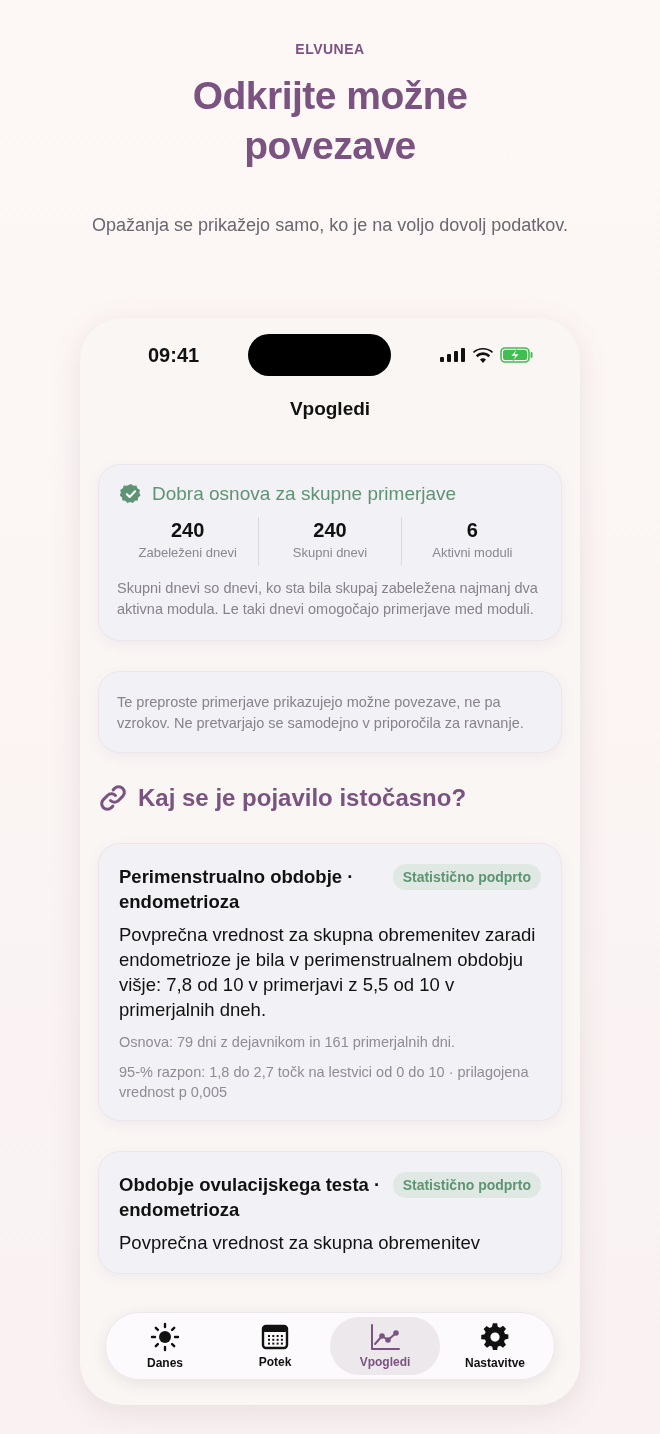  I want to click on calendar-icon, so click(275, 1337).